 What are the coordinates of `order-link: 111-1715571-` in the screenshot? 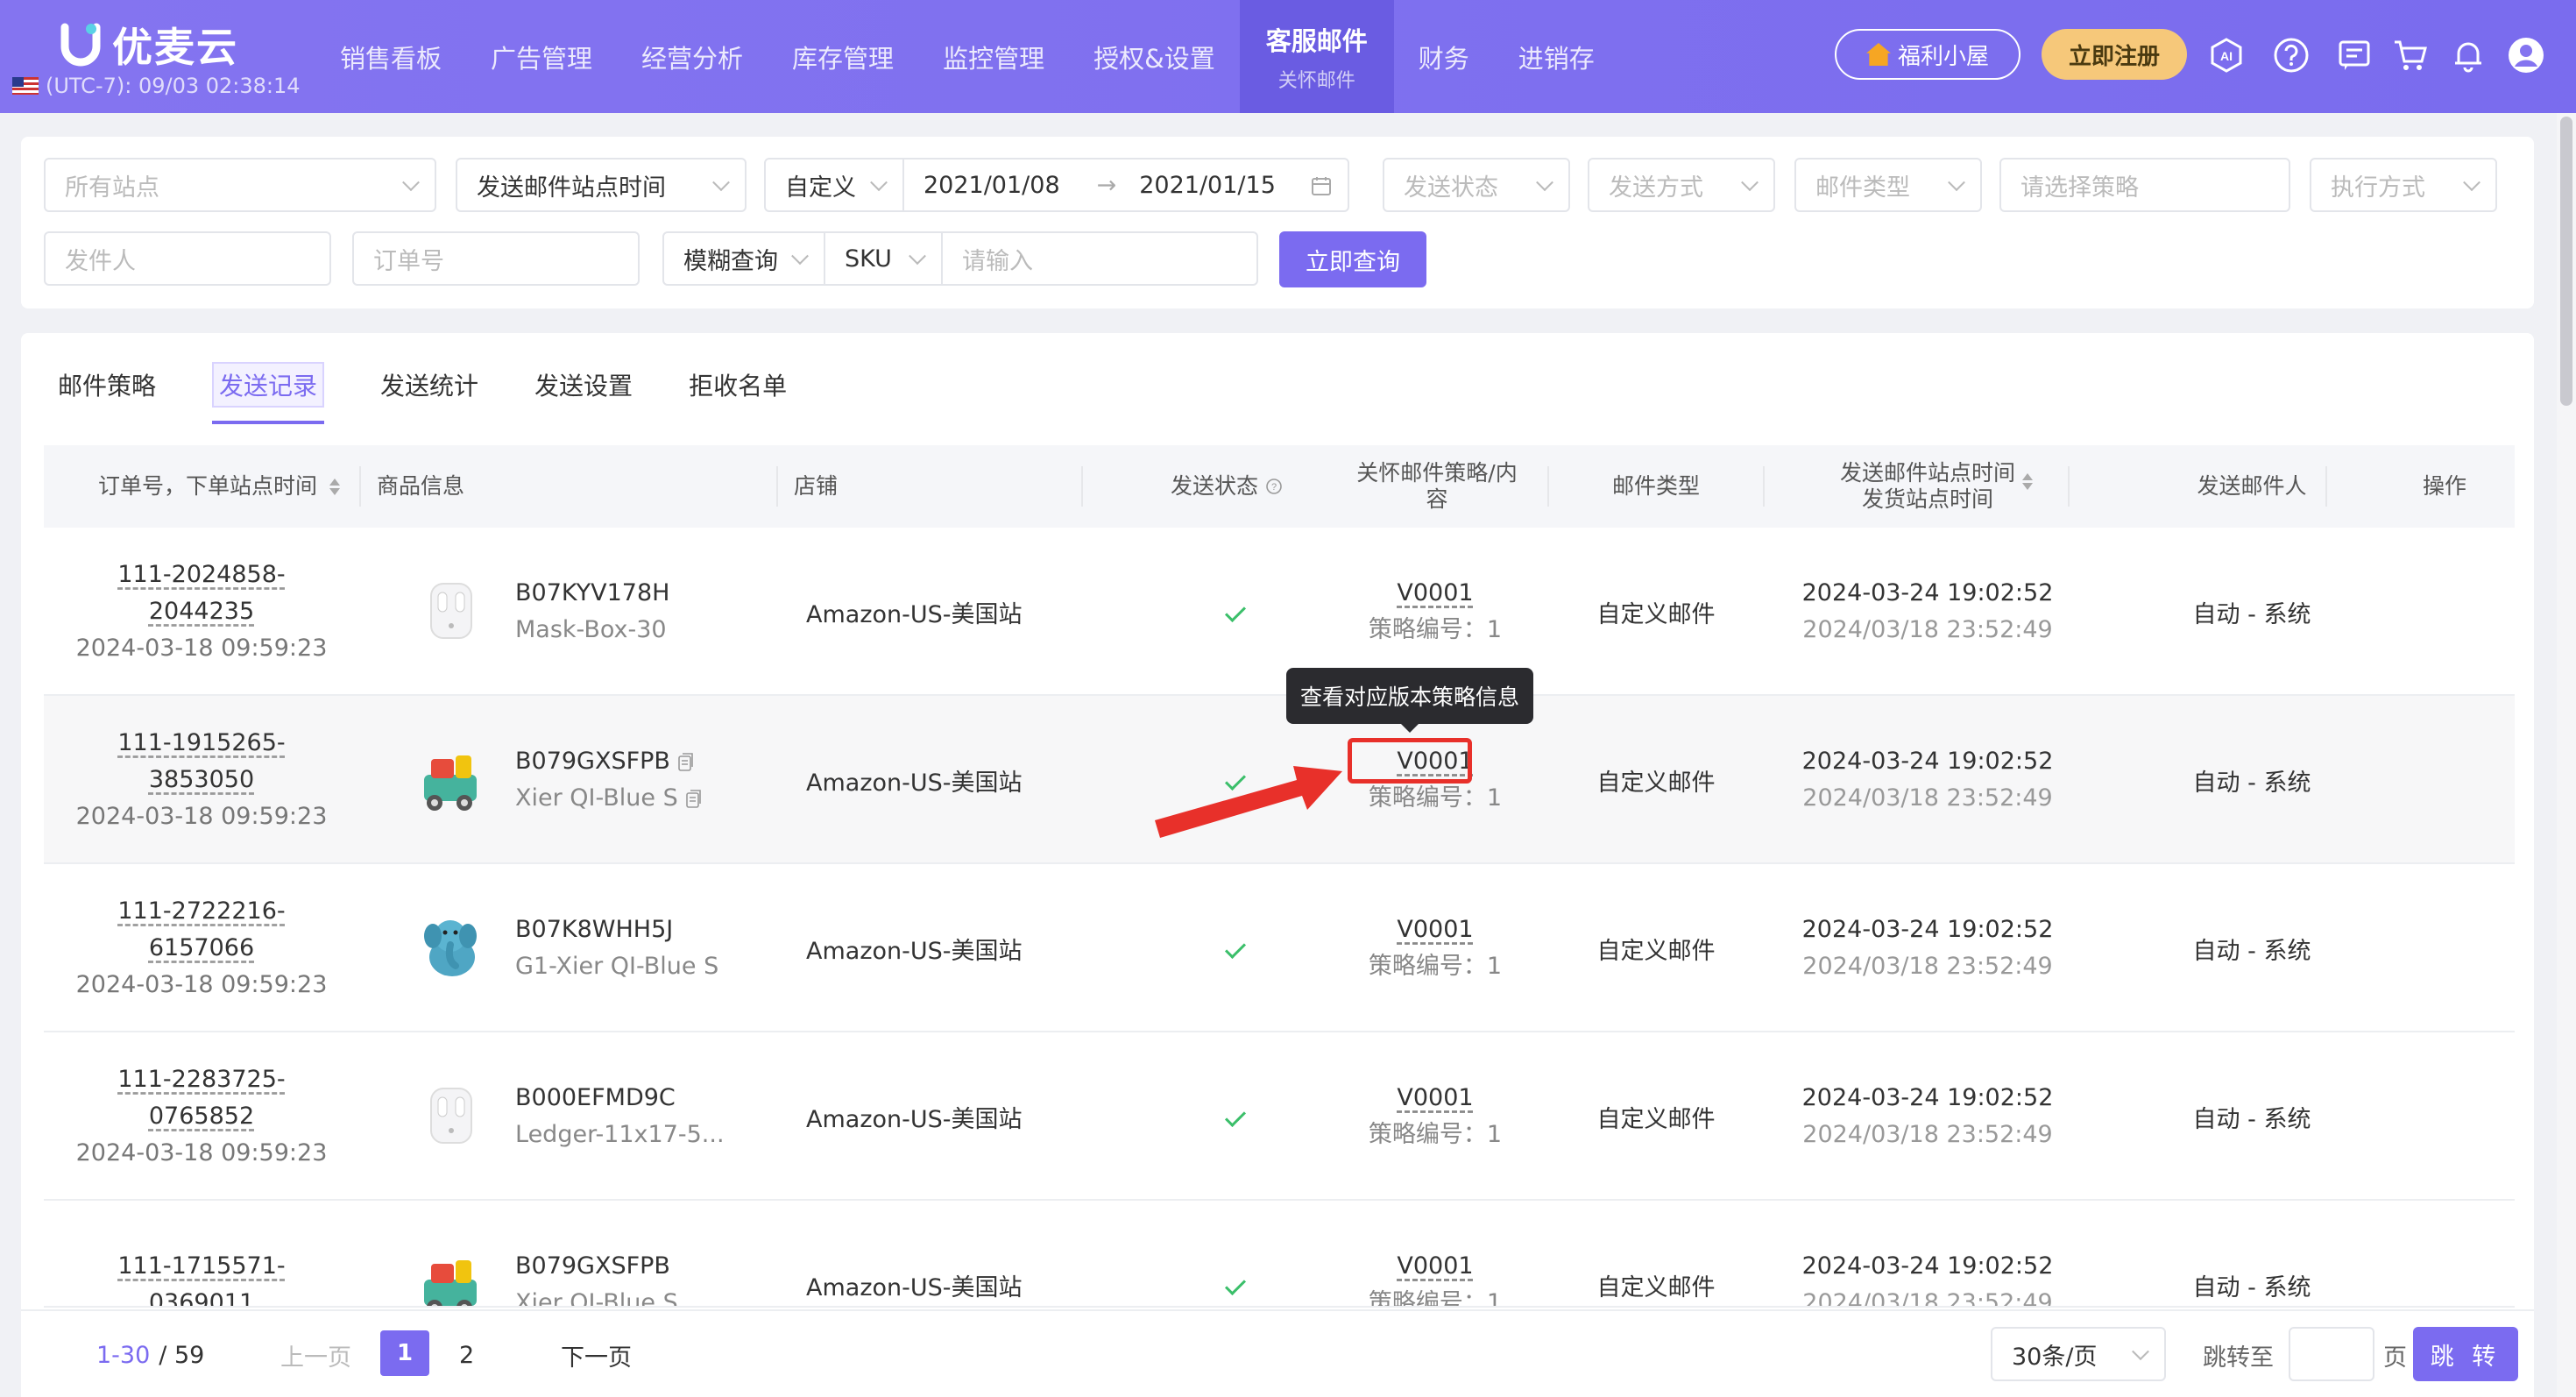 It's located at (201, 1266).